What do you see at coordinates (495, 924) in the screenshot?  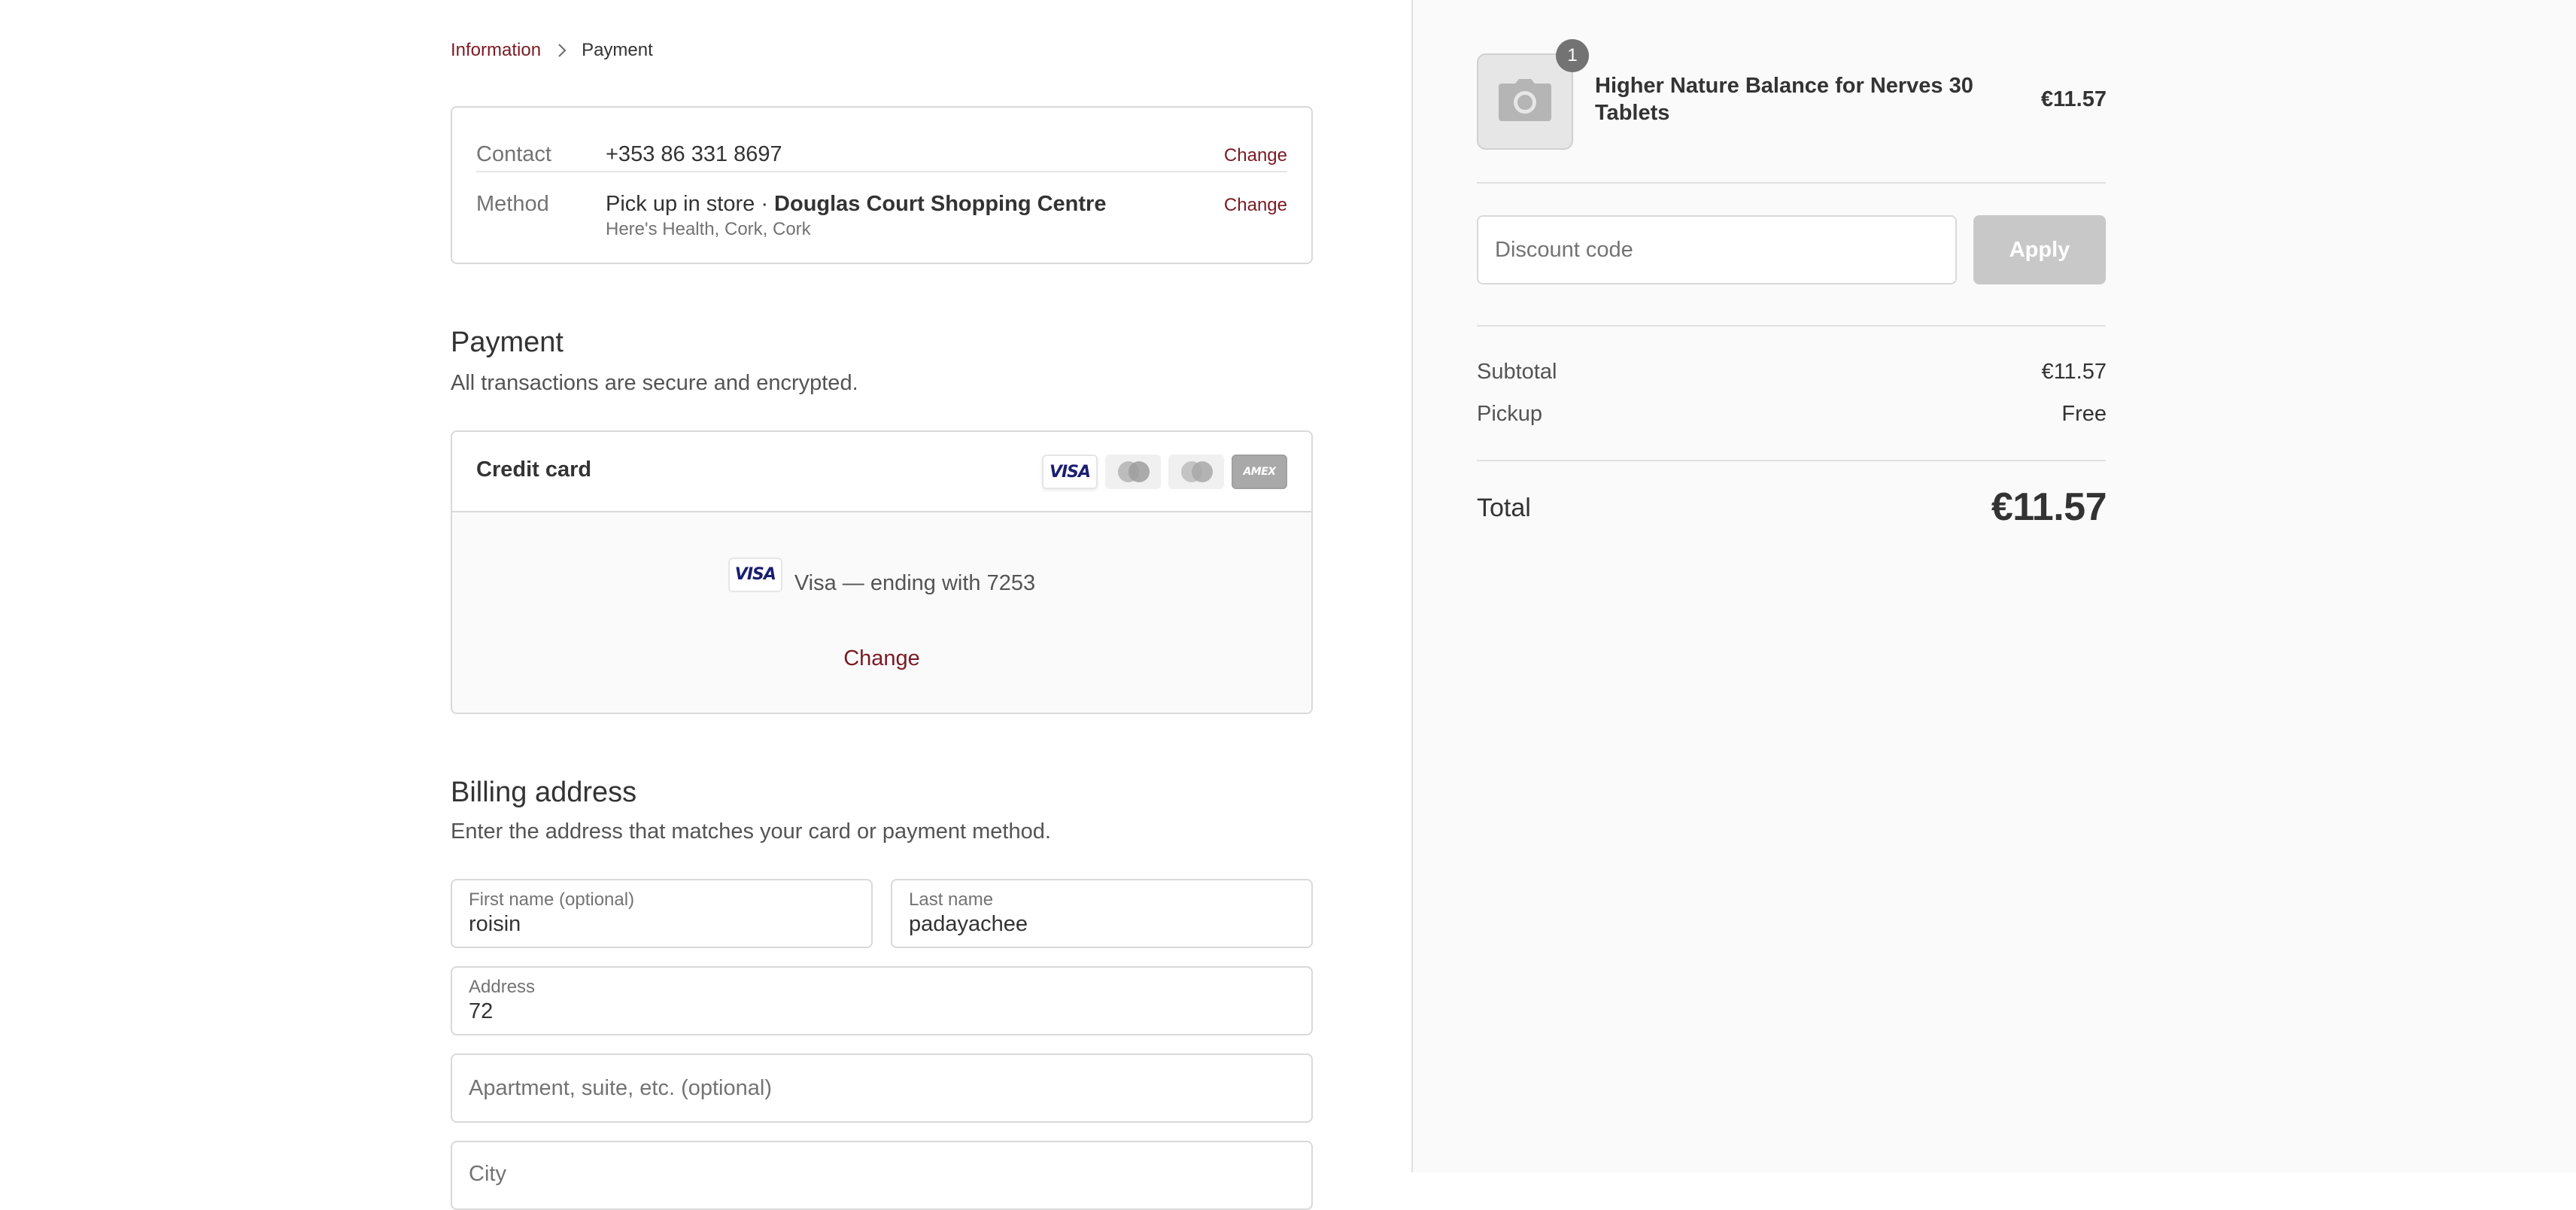 I see `first-name-value: roisin` at bounding box center [495, 924].